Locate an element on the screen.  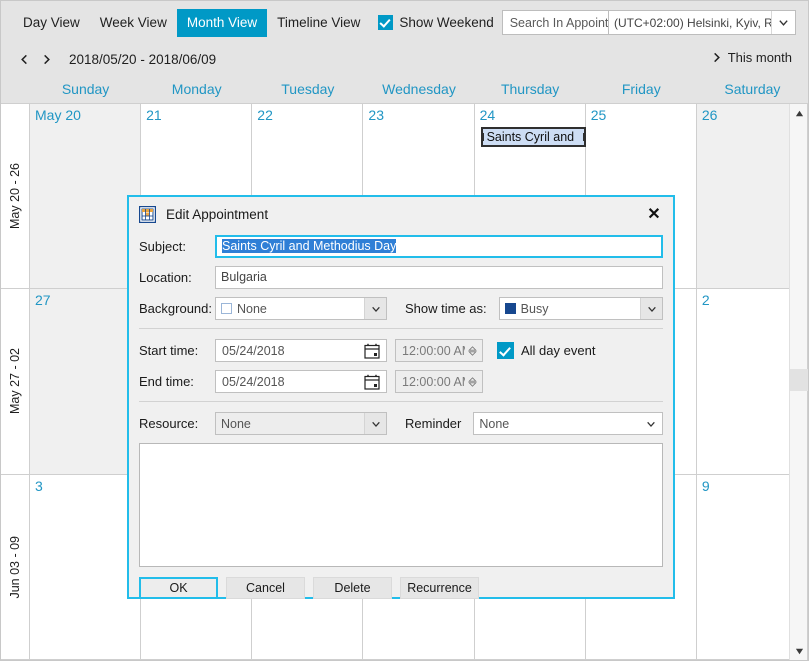
showtime-label: Show time as: is located at coordinates (446, 308).